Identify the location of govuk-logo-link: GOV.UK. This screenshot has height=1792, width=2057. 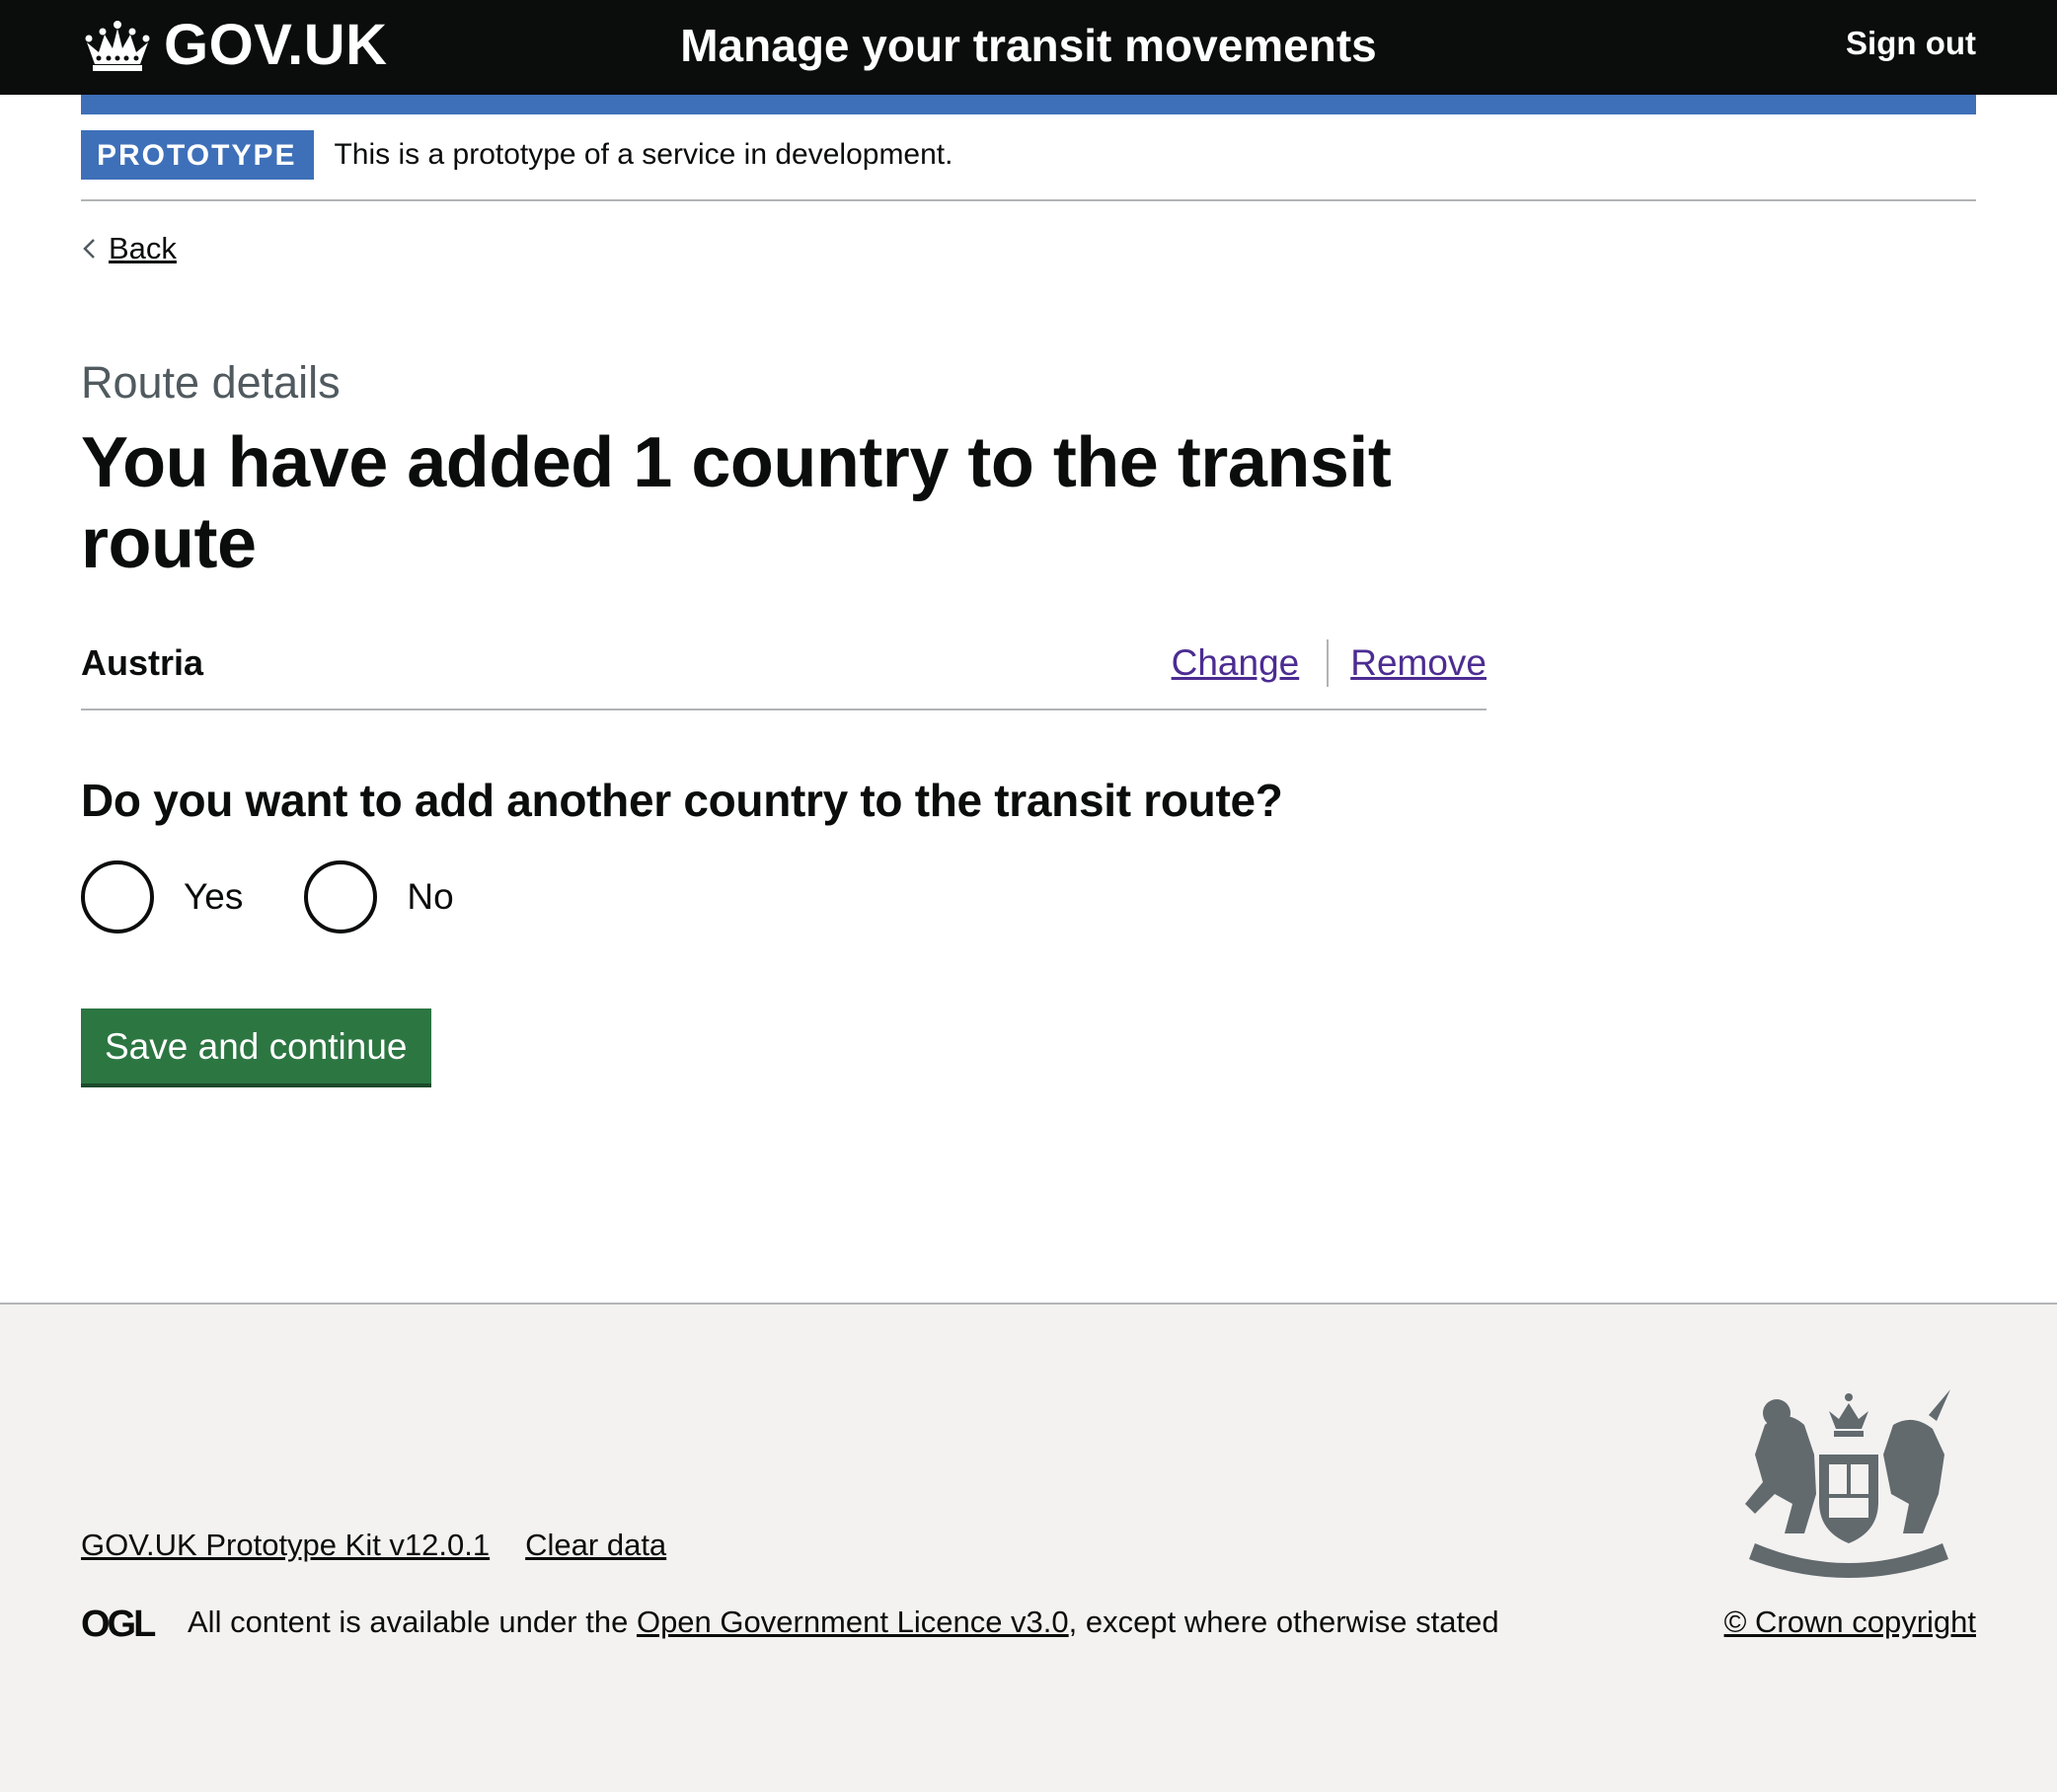
(234, 45).